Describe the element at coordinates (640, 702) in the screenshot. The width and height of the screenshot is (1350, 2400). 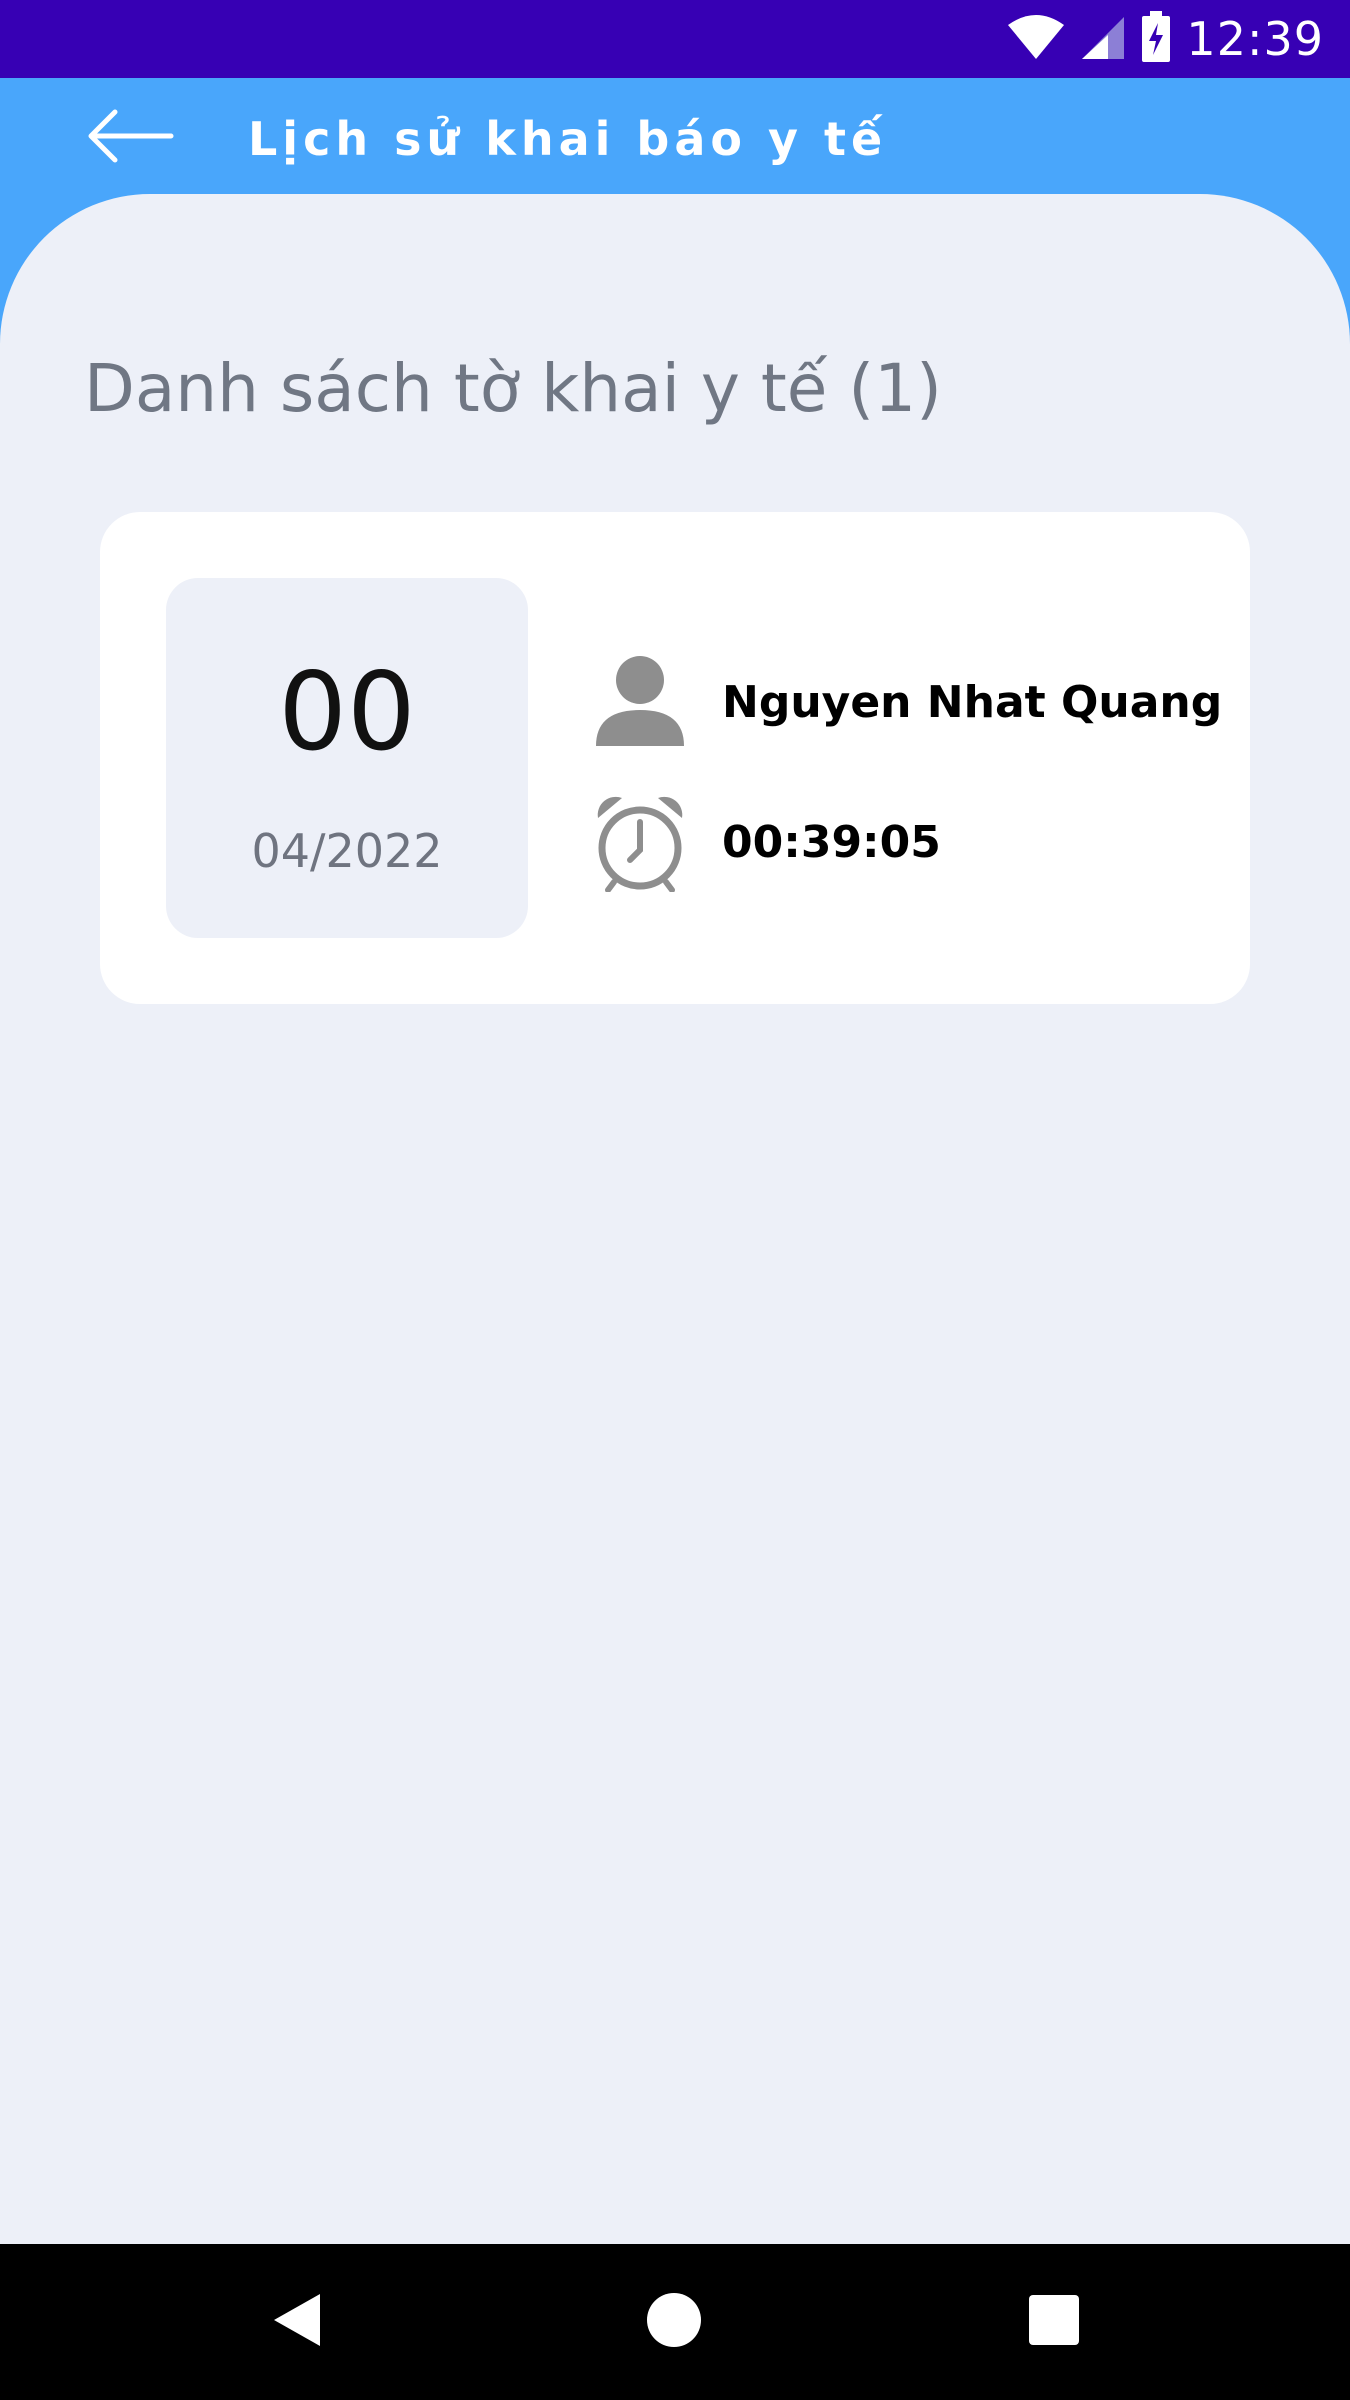
I see `person-icon` at that location.